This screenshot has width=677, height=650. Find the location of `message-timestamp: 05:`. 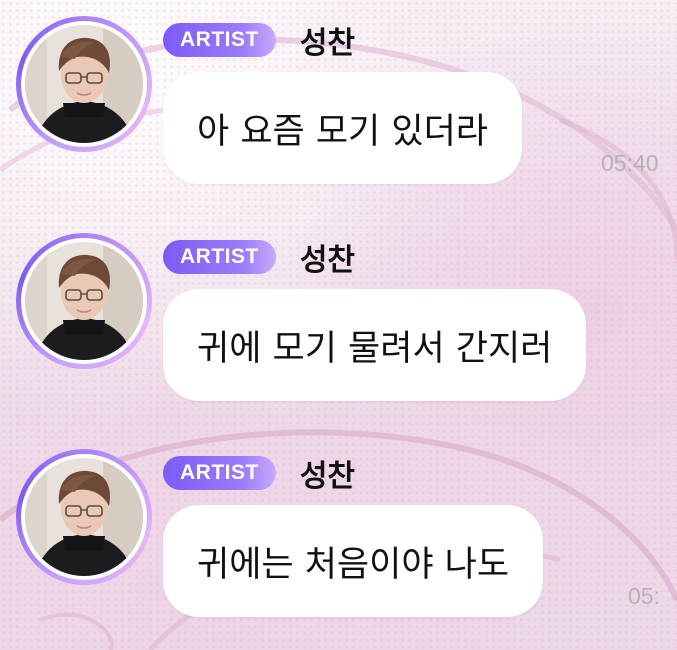

message-timestamp: 05: is located at coordinates (644, 596).